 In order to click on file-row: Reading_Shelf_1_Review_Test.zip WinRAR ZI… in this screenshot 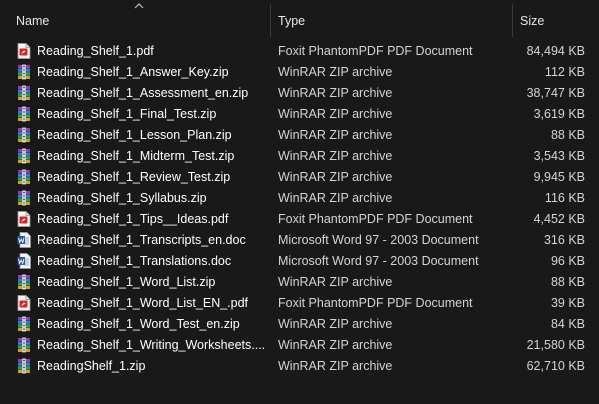, I will do `click(299, 177)`.